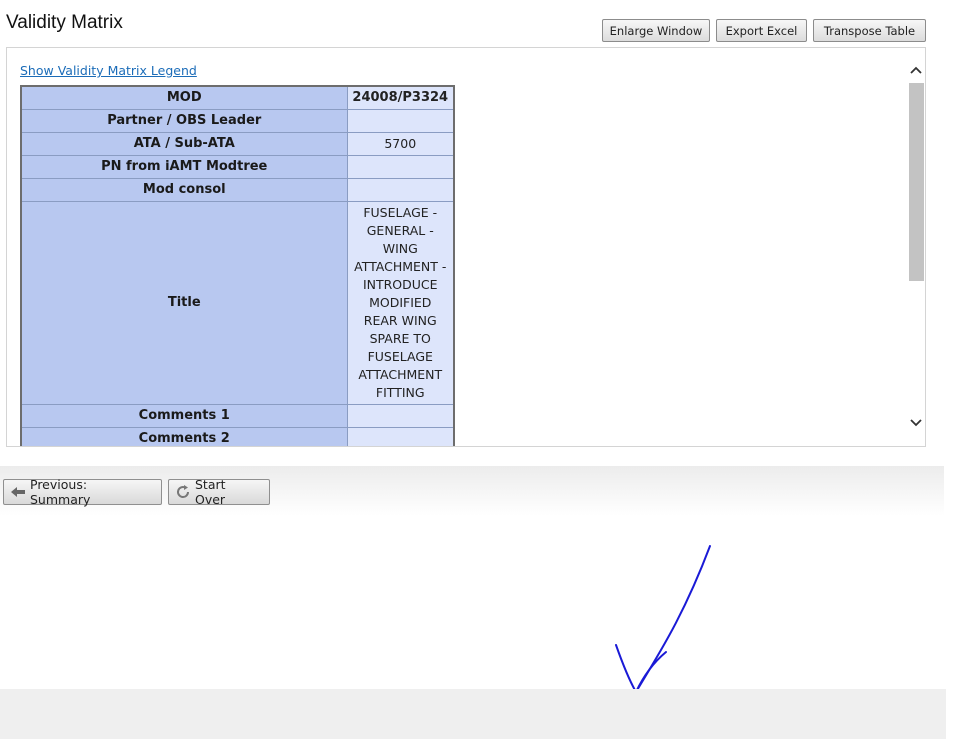 The width and height of the screenshot is (954, 739). Describe the element at coordinates (916, 182) in the screenshot. I see `scrollbar-thumb` at that location.